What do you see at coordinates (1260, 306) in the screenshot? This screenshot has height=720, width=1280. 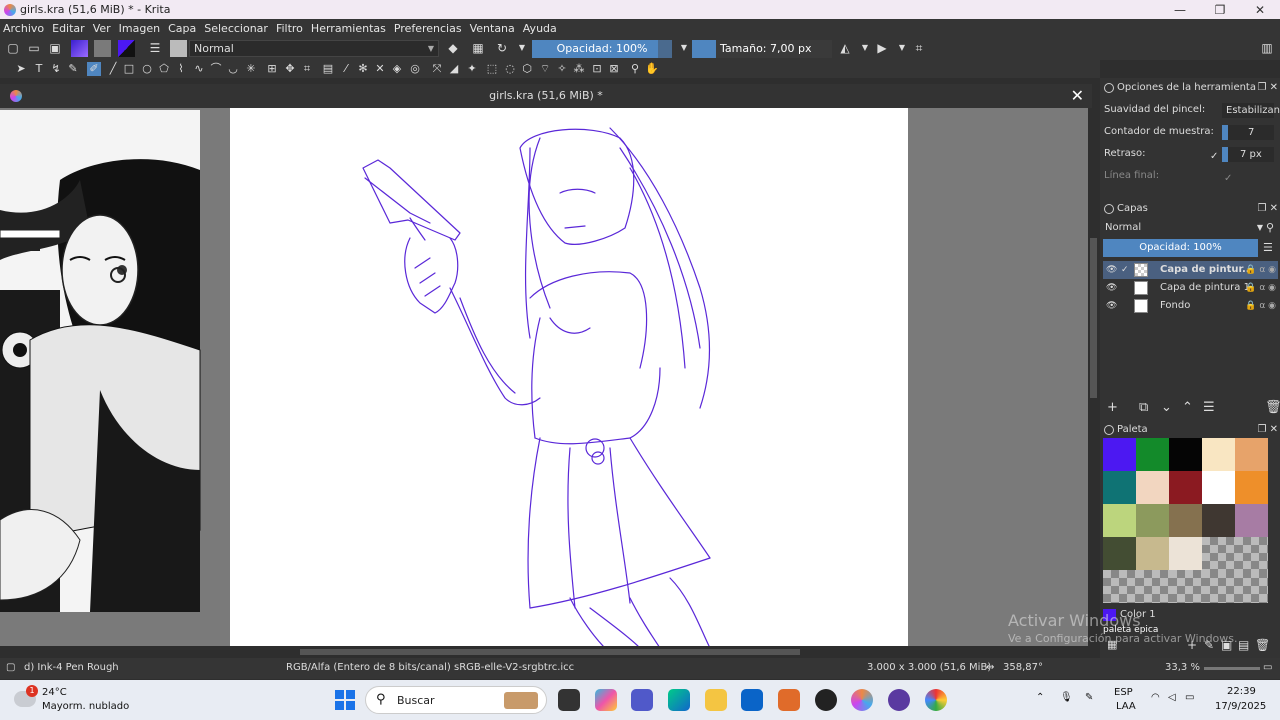 I see `layer-lock-alpha-icons: 🔒 α ◉` at bounding box center [1260, 306].